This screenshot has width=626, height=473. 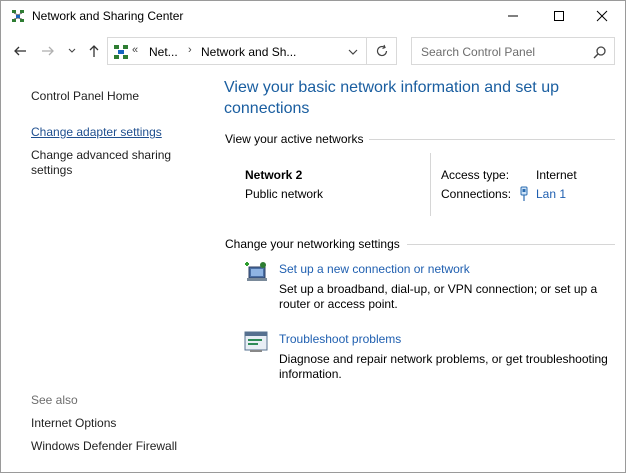 I want to click on up-arrow-icon, so click(x=94, y=51).